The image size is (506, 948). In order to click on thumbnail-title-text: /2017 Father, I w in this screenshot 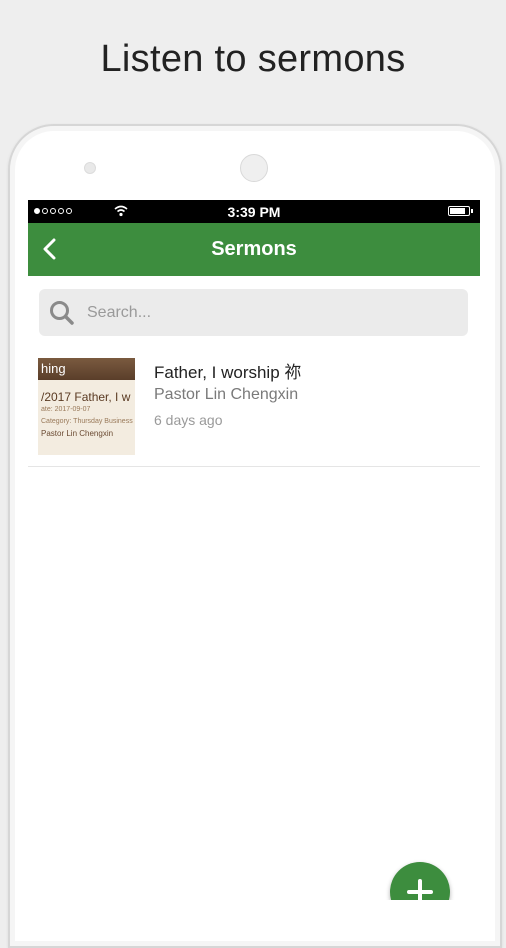, I will do `click(86, 397)`.